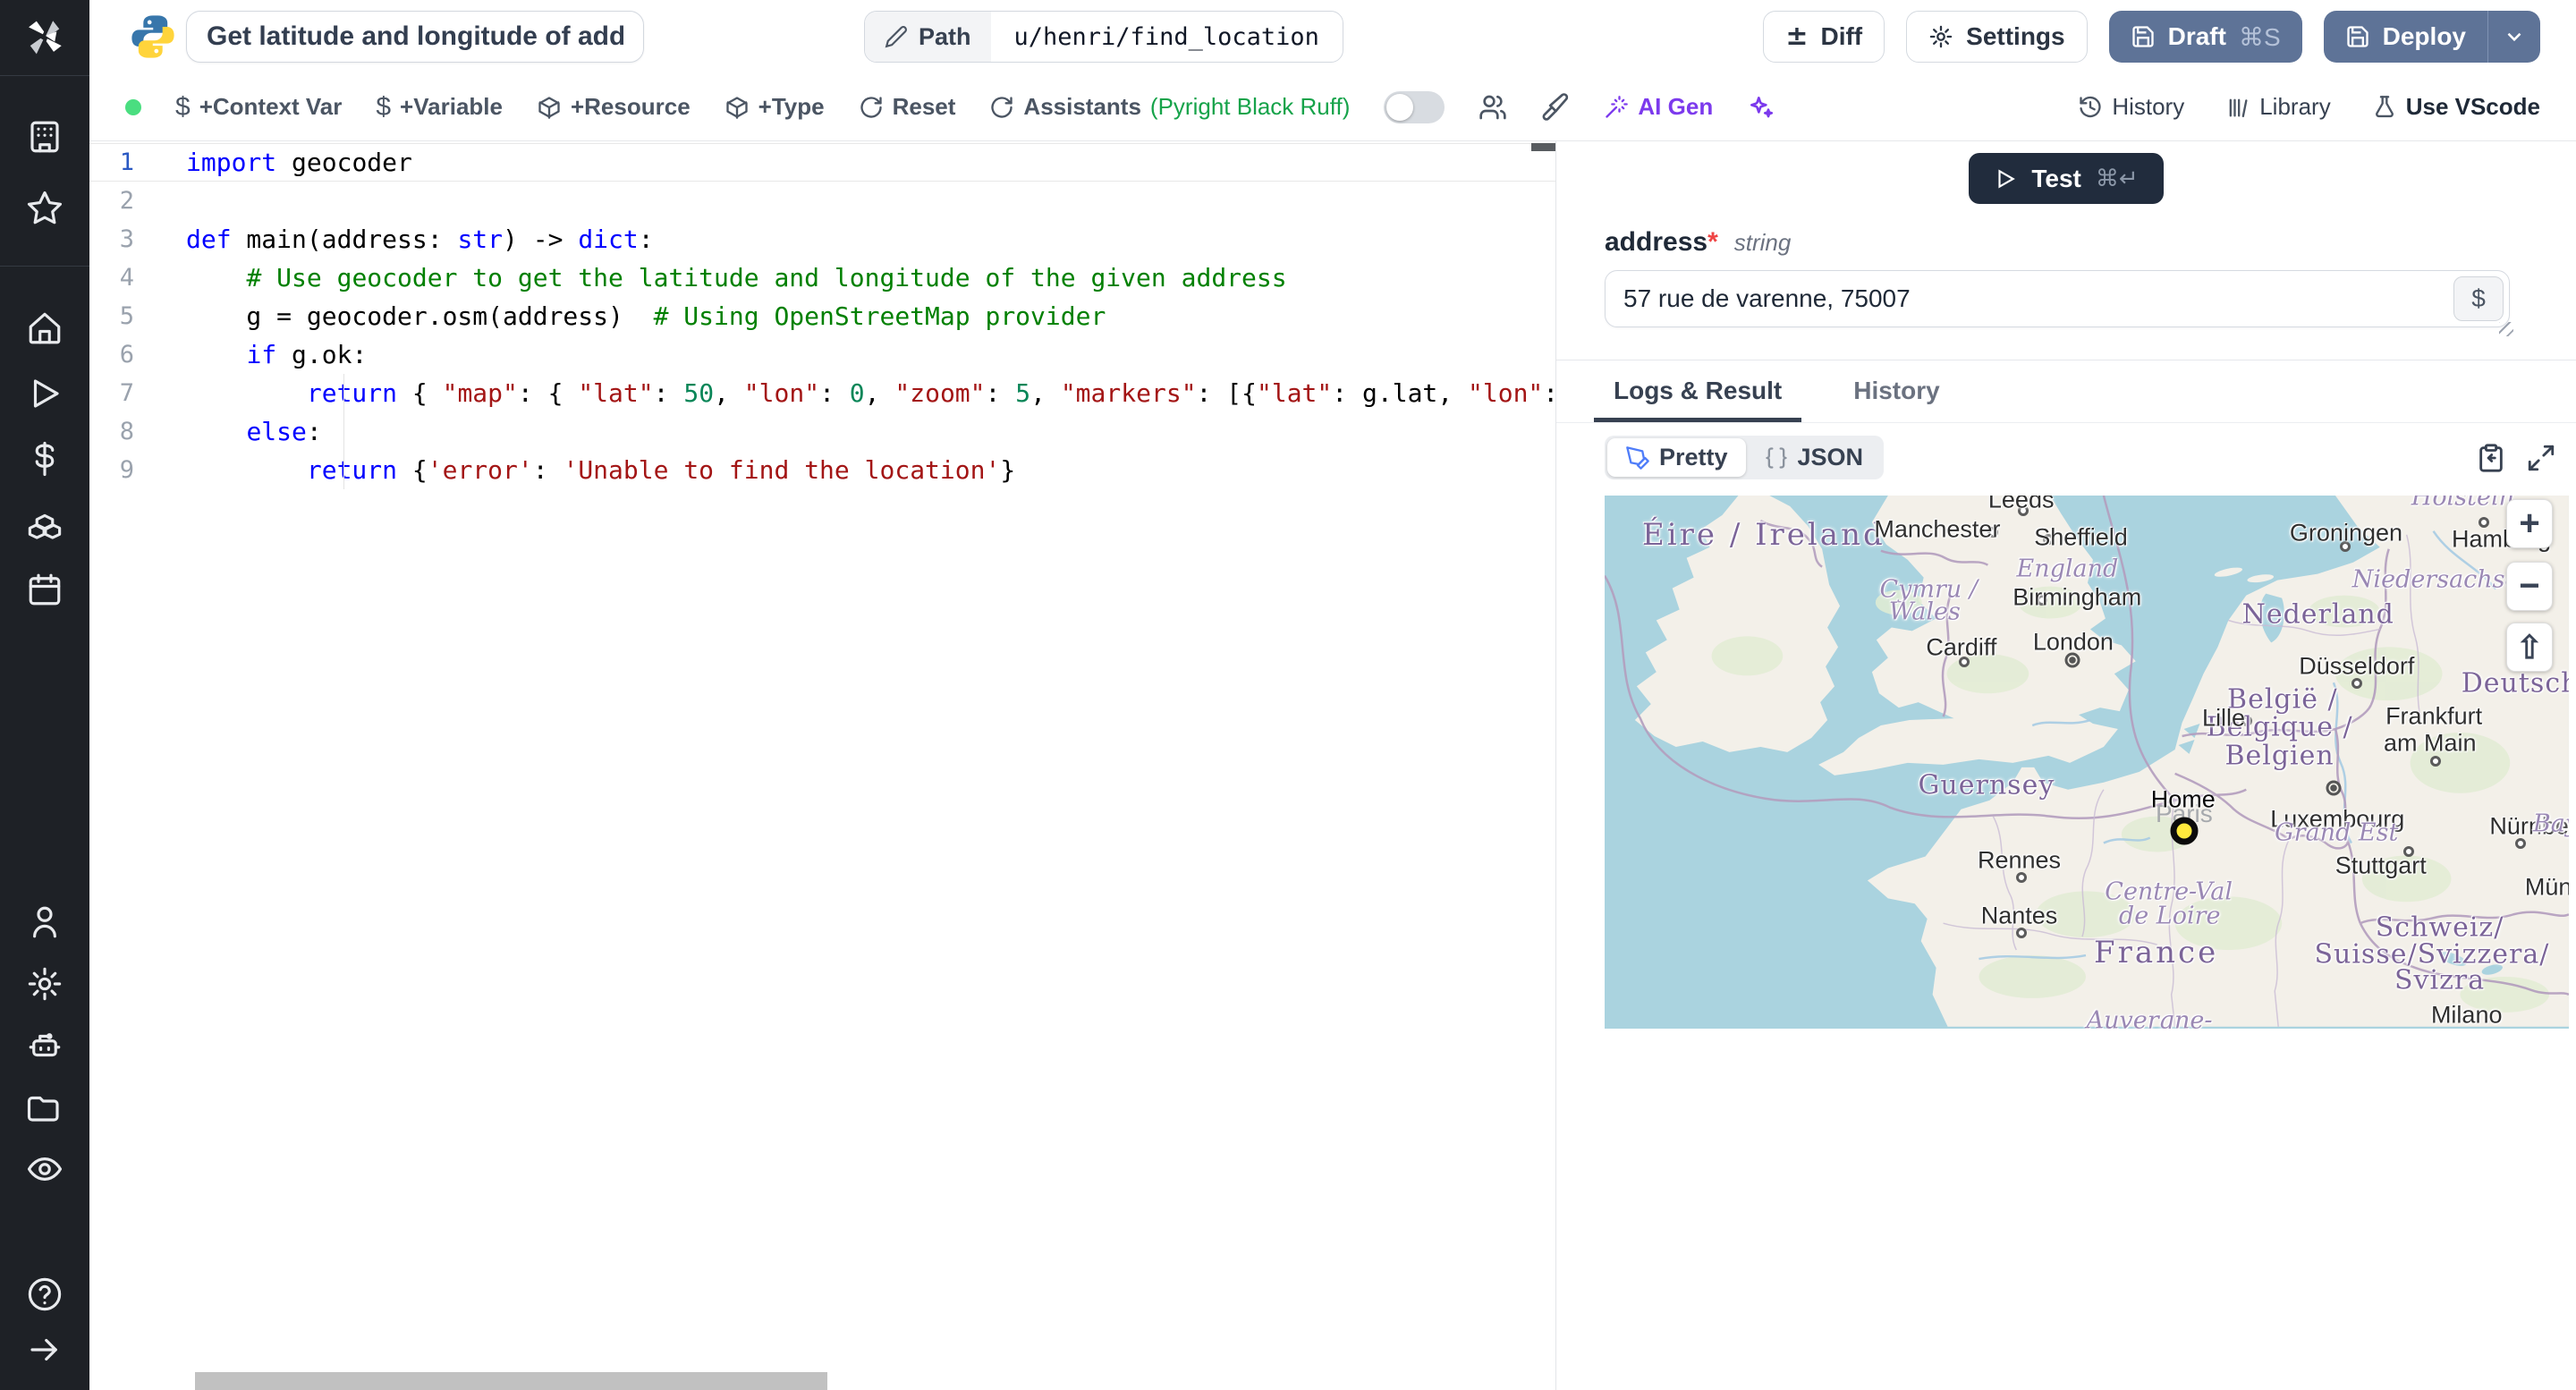 This screenshot has height=1390, width=2576. What do you see at coordinates (2317, 614) in the screenshot?
I see `map-label: Nederland` at bounding box center [2317, 614].